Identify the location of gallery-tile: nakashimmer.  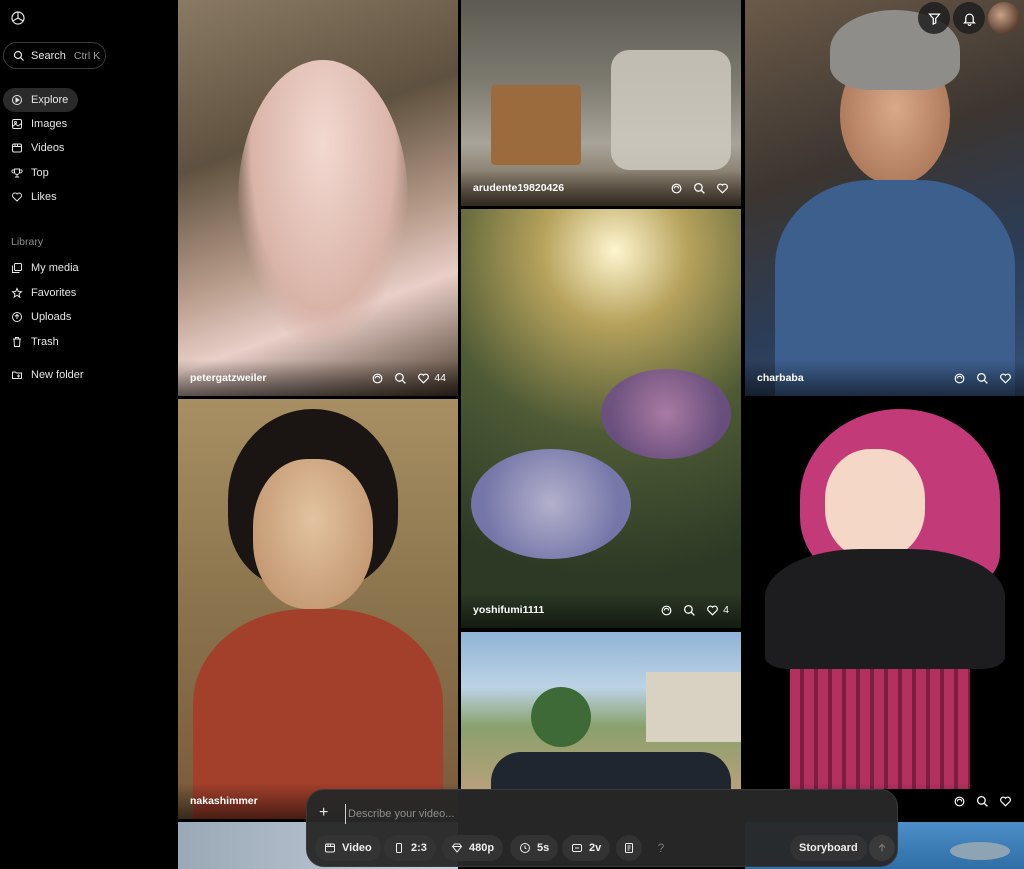
(318, 609).